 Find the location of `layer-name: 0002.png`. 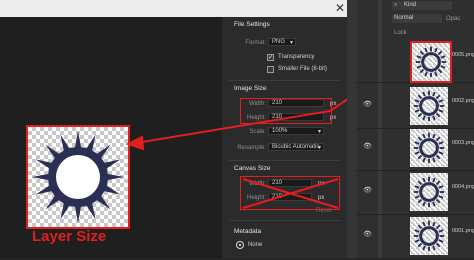

layer-name: 0002.png is located at coordinates (463, 101).